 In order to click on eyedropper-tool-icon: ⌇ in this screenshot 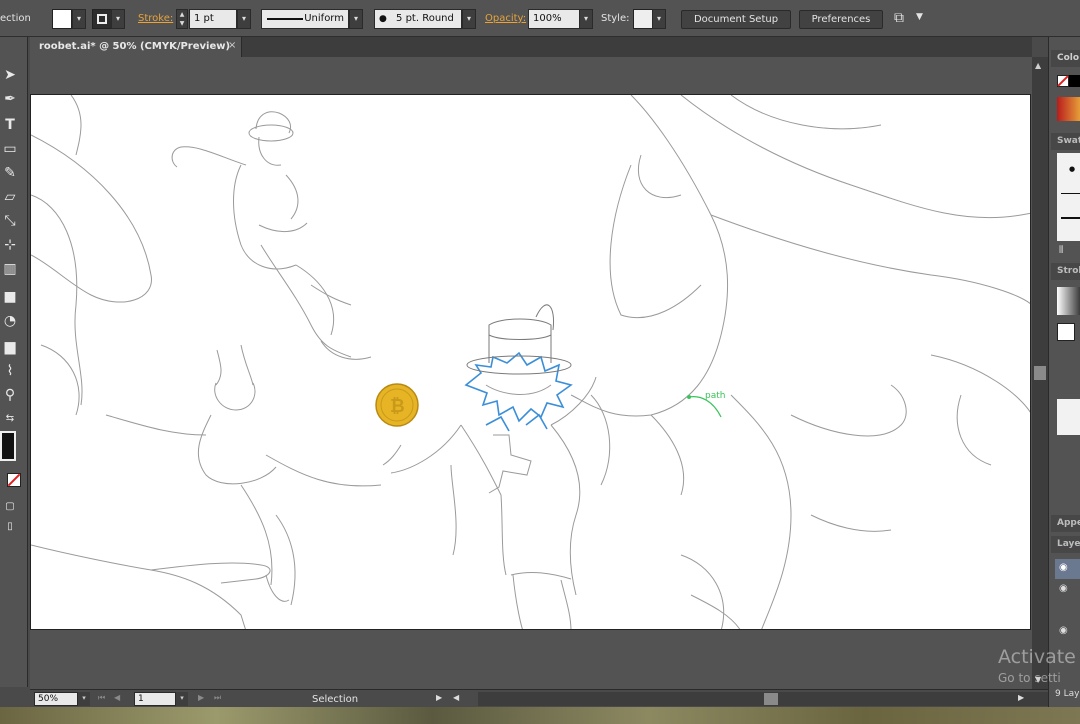, I will do `click(10, 371)`.